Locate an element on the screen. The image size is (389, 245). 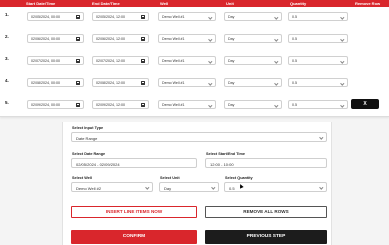
end-datetime-field: 02/09/2024, 12:00 is located at coordinates (120, 104).